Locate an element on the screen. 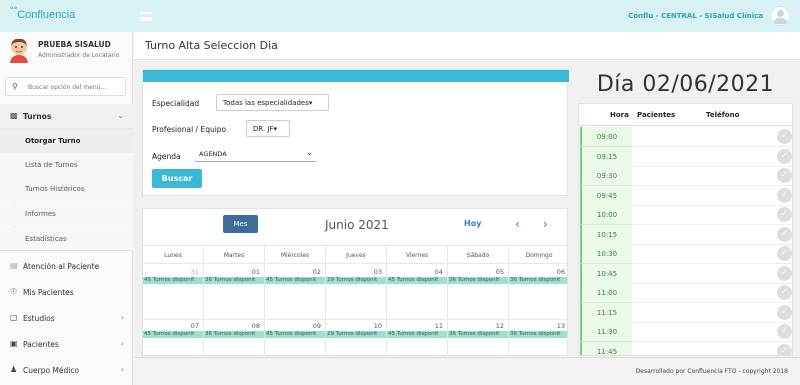 The height and width of the screenshot is (385, 800). slot-time: 09:30 is located at coordinates (606, 176).